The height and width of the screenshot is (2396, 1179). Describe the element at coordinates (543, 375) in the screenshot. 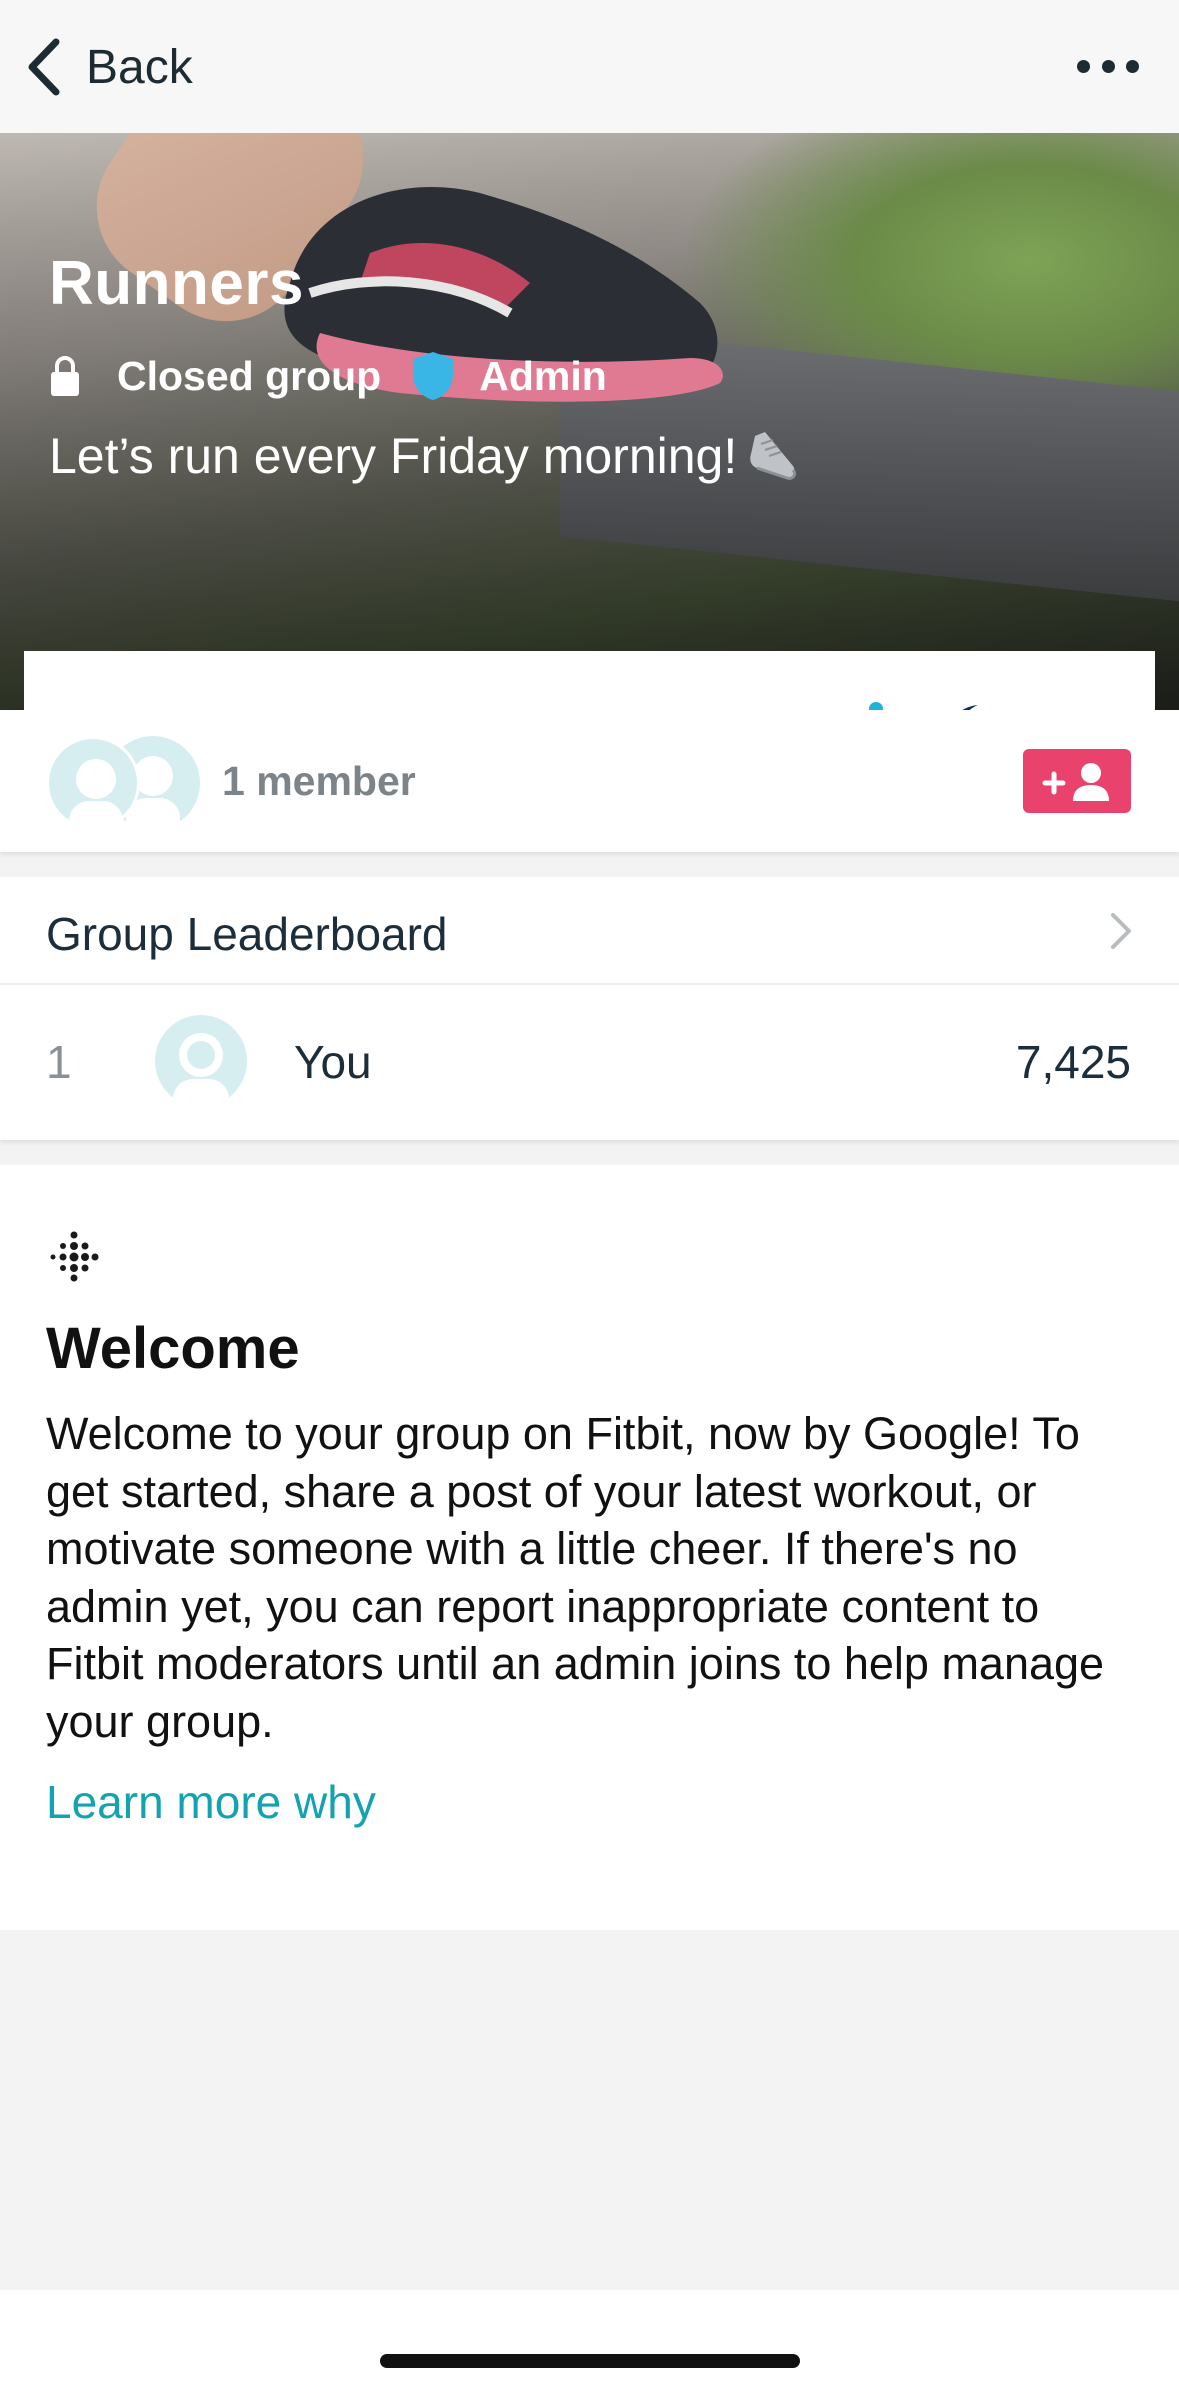

I see `group-role: Admin` at that location.